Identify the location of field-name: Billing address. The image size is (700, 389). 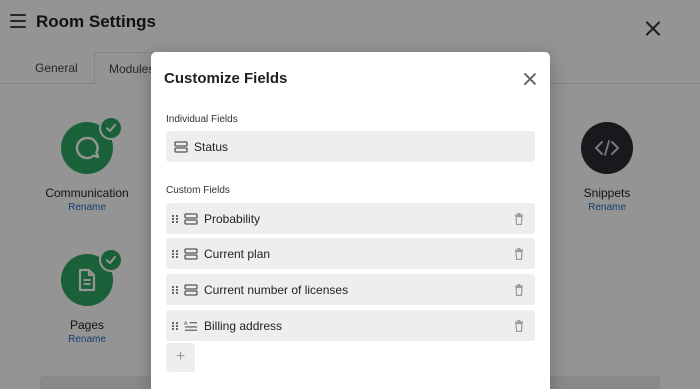
(243, 325).